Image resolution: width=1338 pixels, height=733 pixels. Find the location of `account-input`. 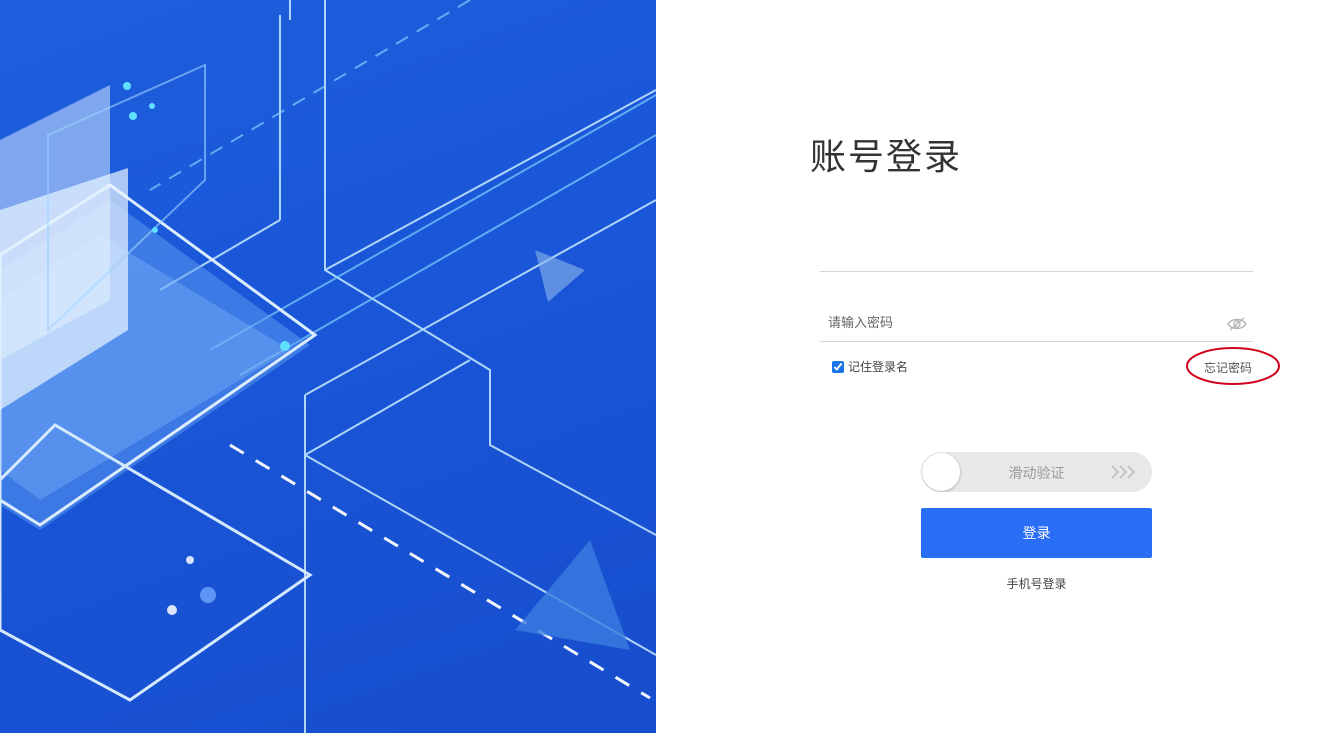

account-input is located at coordinates (1018, 253).